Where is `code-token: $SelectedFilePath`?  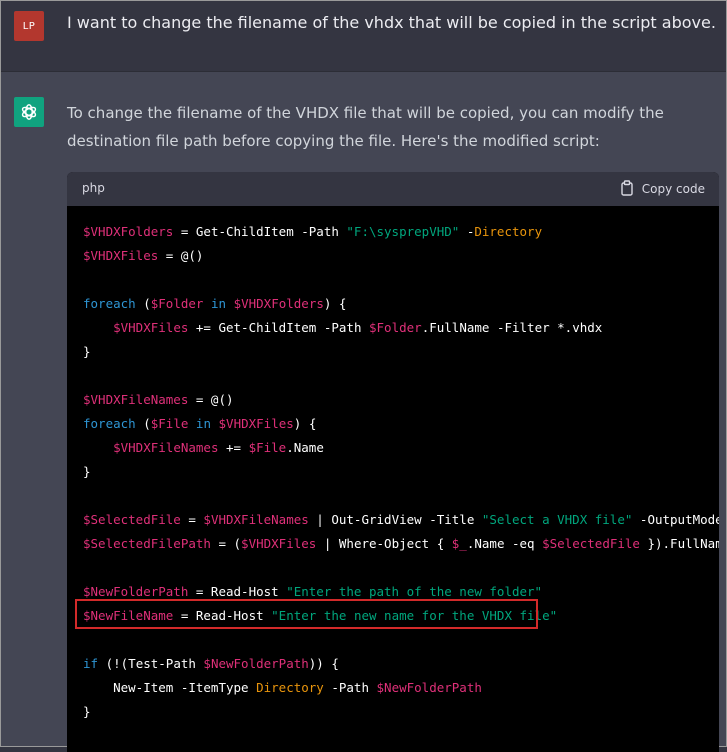
code-token: $SelectedFilePath is located at coordinates (147, 543).